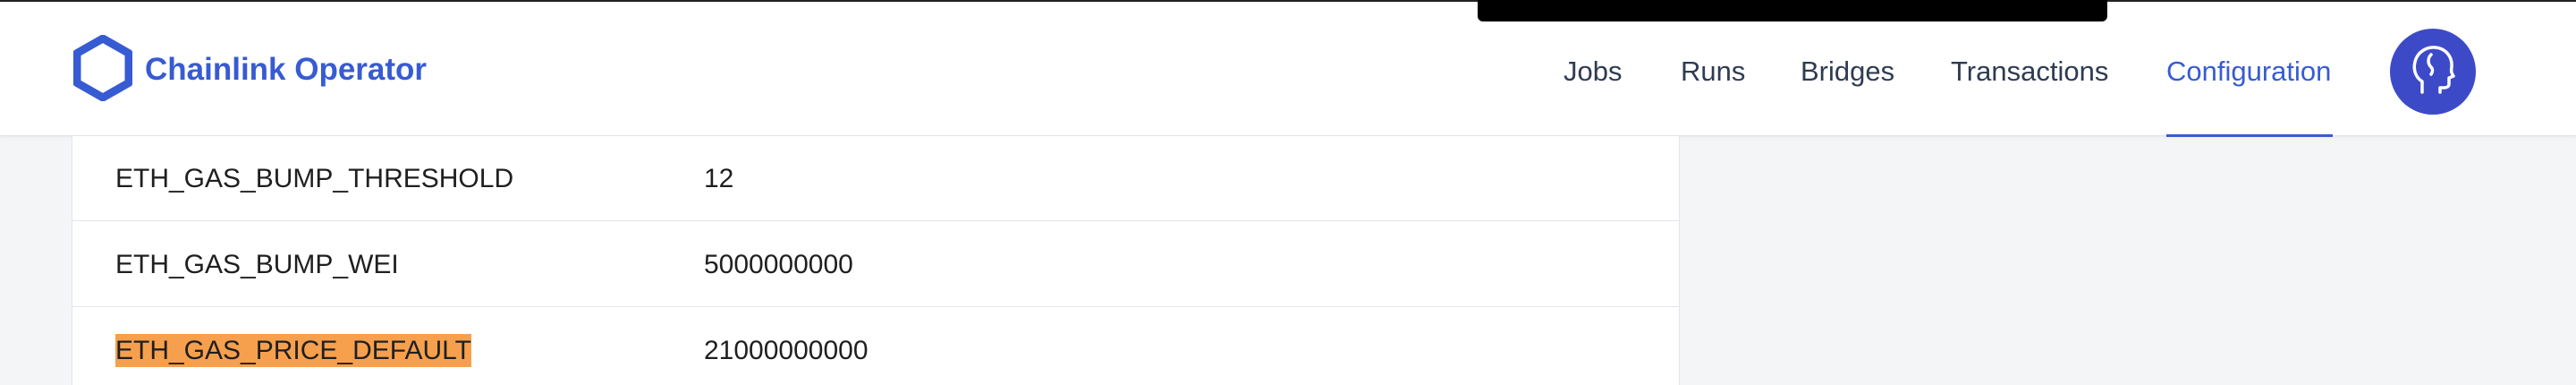 The width and height of the screenshot is (2576, 385). What do you see at coordinates (1713, 72) in the screenshot?
I see `nav-item-runs: Runs` at bounding box center [1713, 72].